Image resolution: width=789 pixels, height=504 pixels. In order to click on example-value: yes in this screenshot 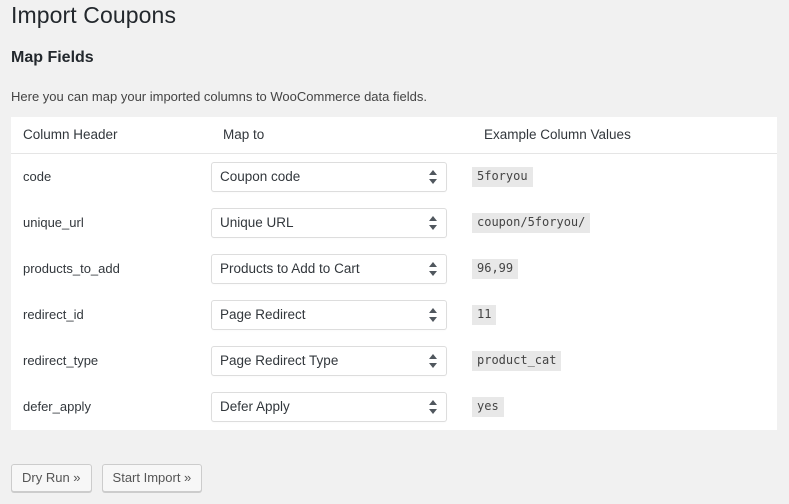, I will do `click(488, 406)`.